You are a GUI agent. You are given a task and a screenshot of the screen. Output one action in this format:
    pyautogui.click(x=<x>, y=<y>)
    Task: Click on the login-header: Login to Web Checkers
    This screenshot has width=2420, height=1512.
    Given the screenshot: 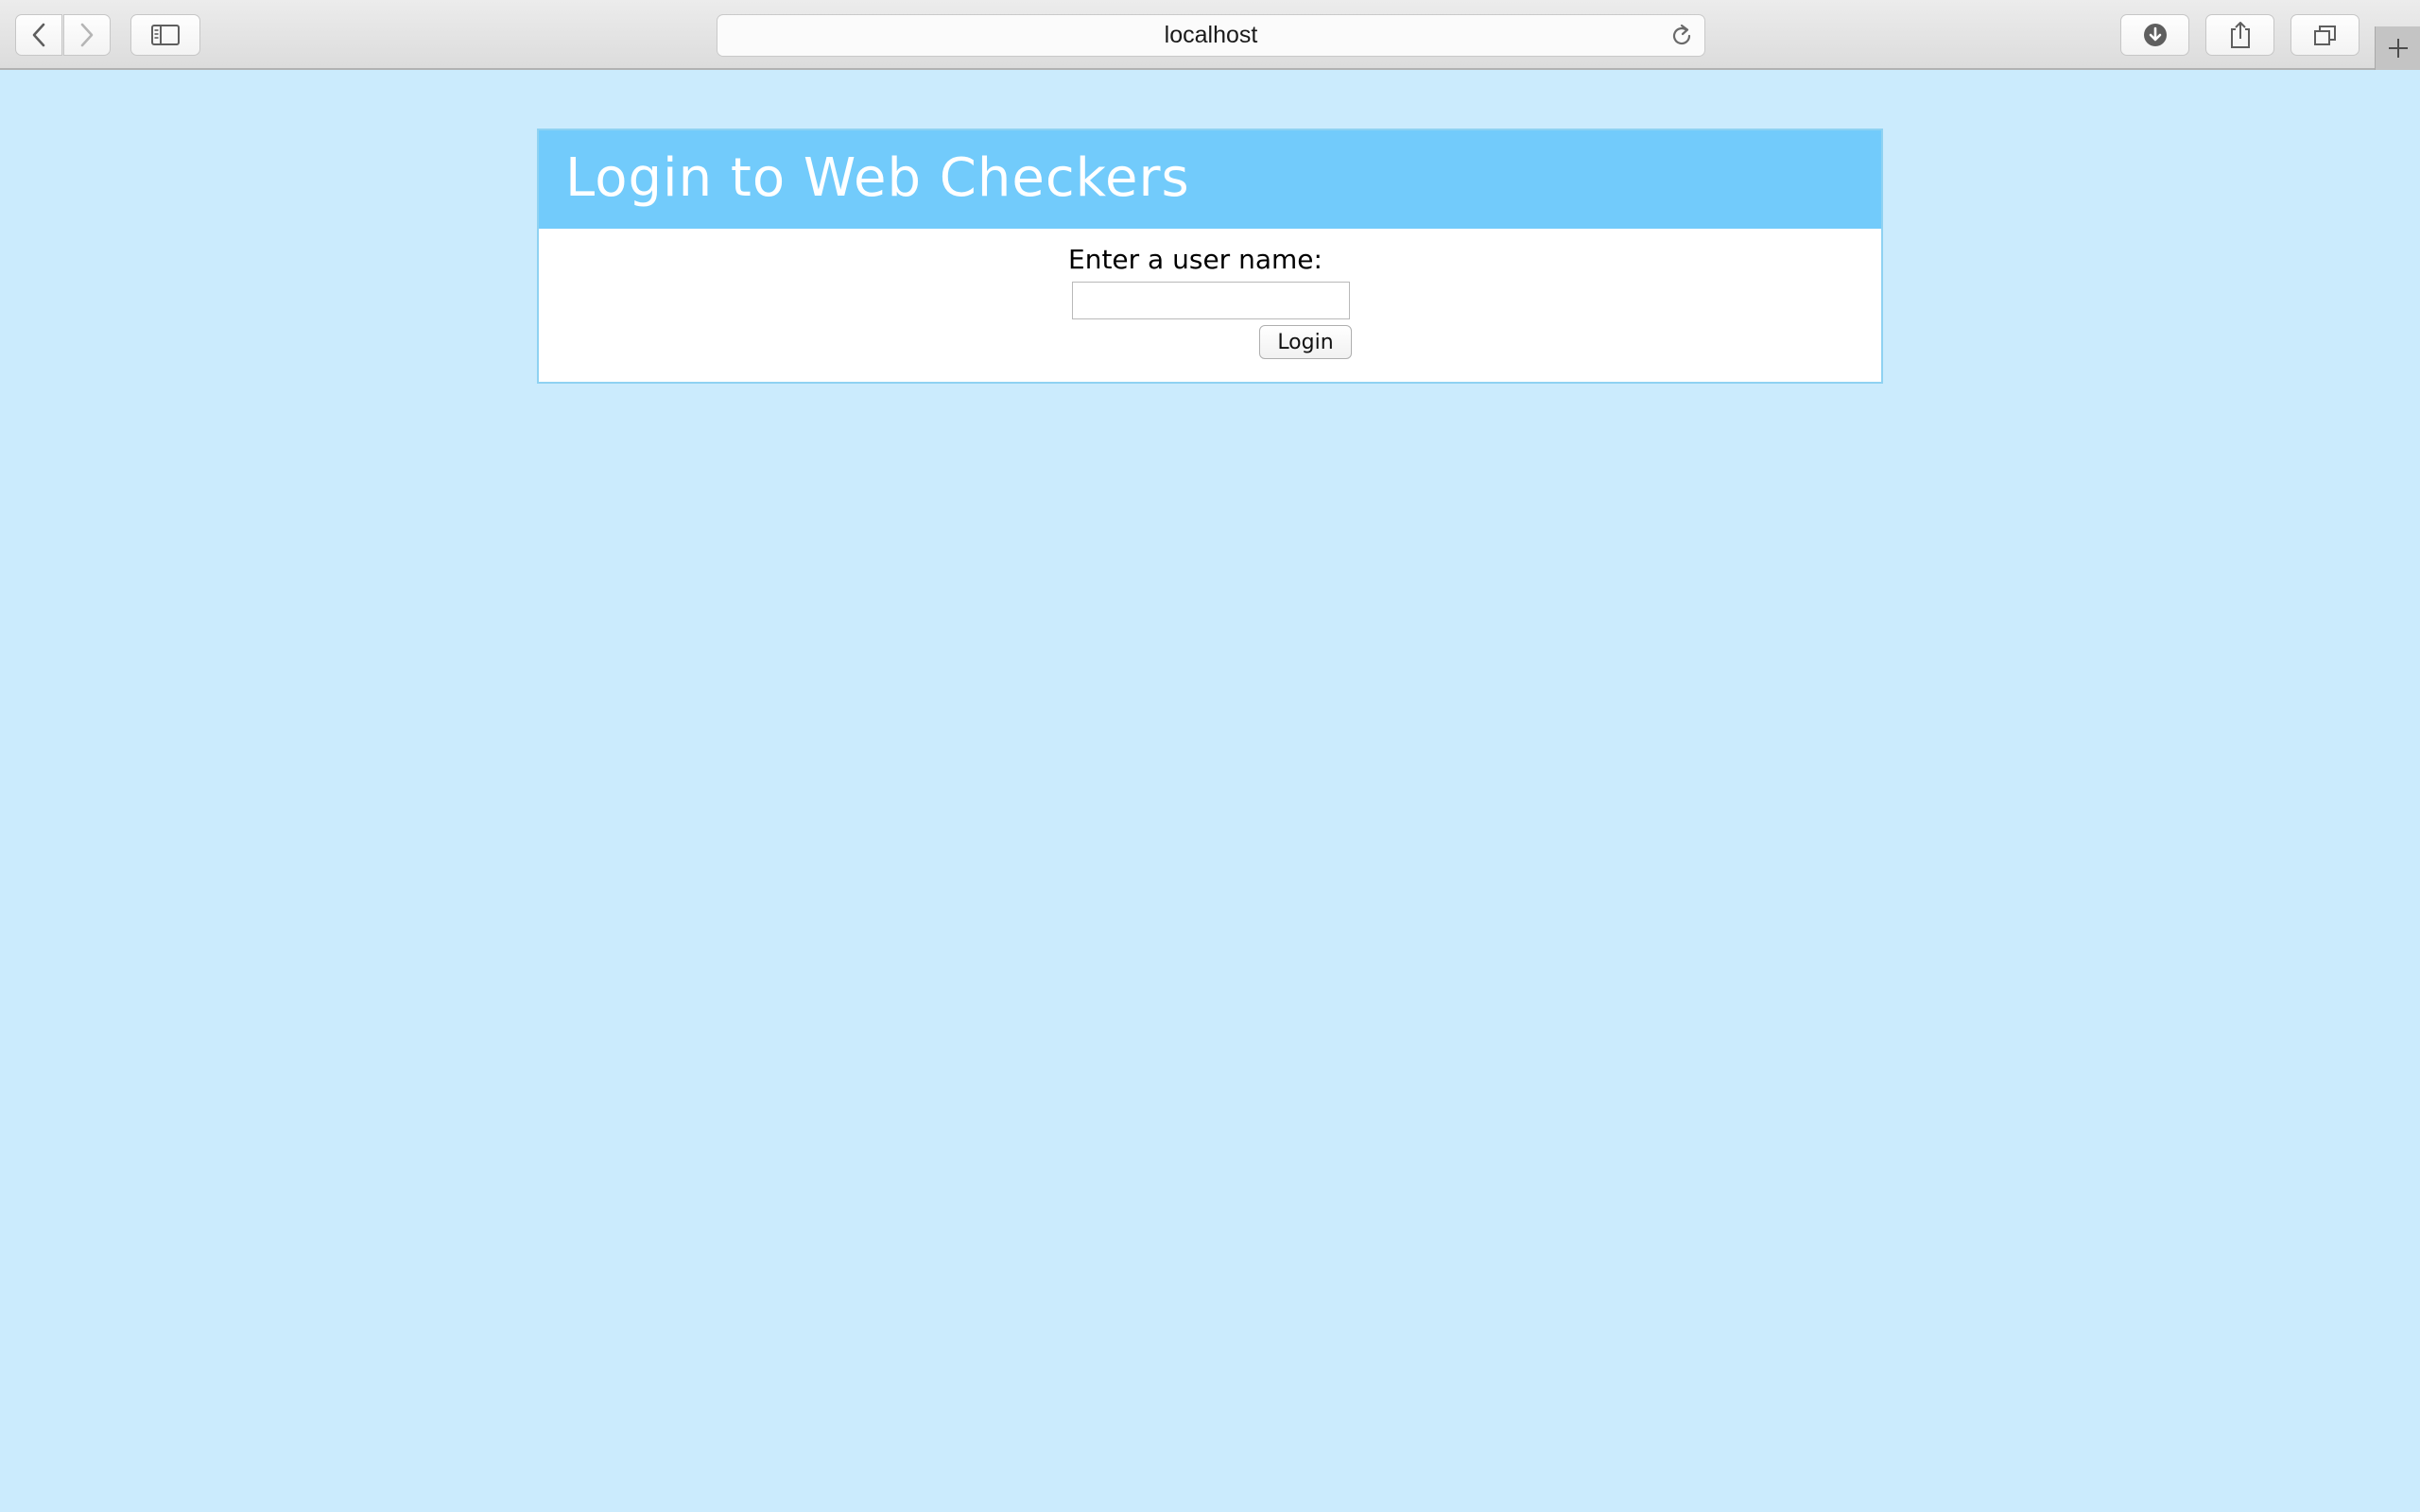 What is the action you would take?
    pyautogui.click(x=1210, y=179)
    